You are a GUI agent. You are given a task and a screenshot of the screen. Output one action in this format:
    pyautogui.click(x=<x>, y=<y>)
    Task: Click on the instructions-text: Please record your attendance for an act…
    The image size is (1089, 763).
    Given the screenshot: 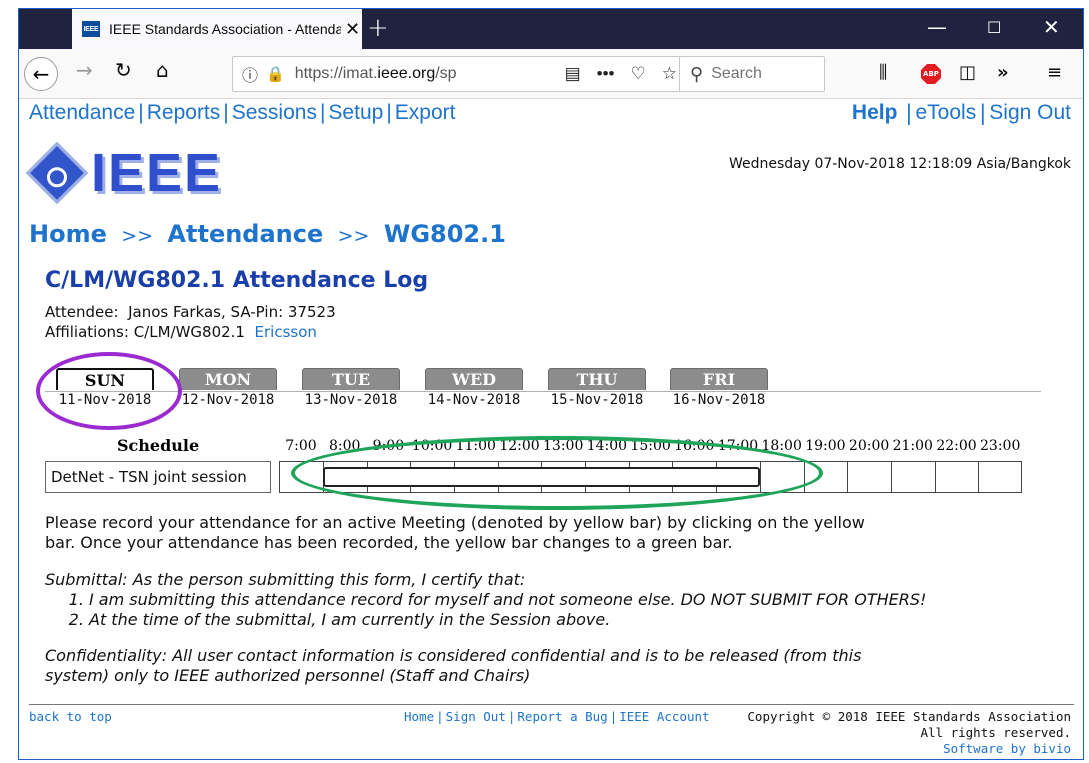 What is the action you would take?
    pyautogui.click(x=455, y=532)
    